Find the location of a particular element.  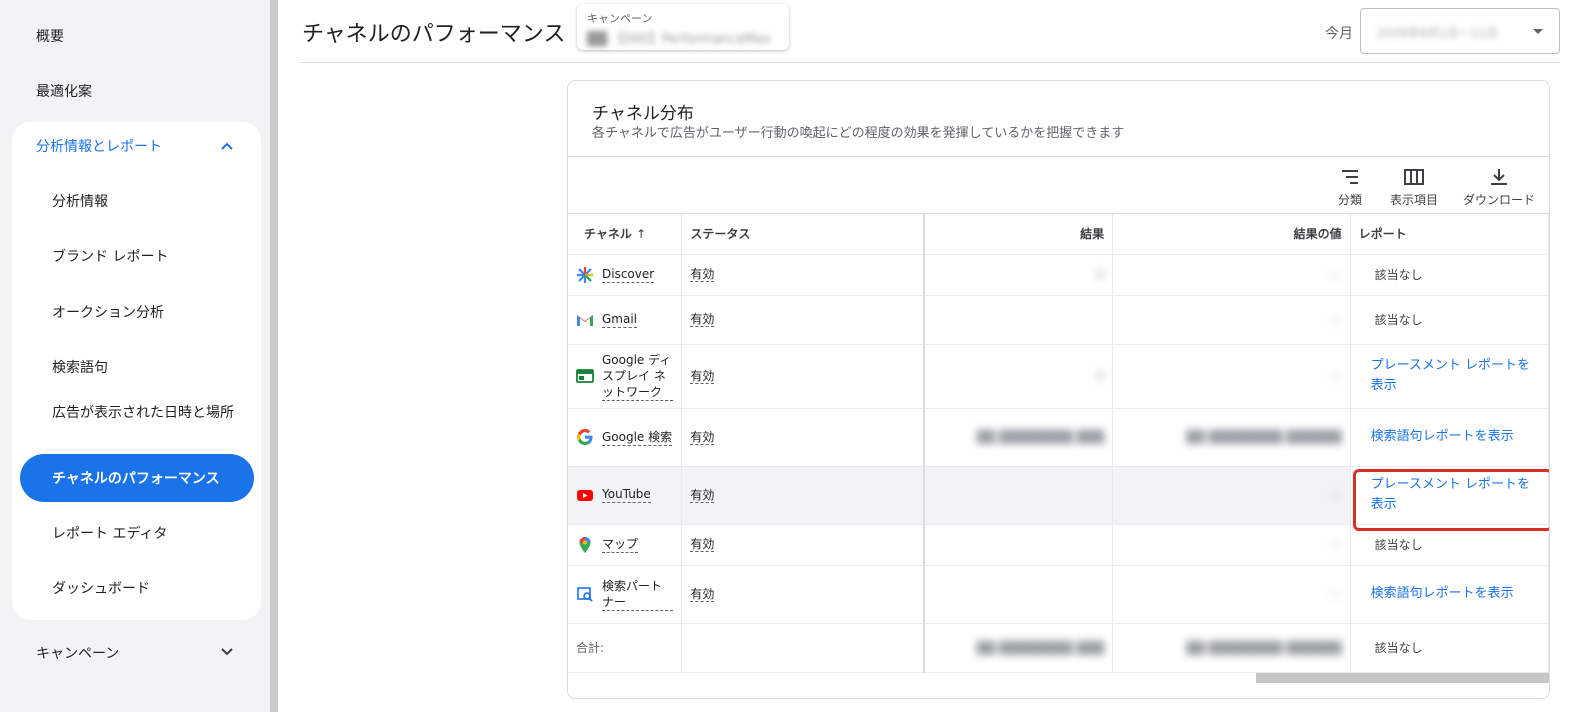

card-title: チャネル分布 is located at coordinates (643, 114).